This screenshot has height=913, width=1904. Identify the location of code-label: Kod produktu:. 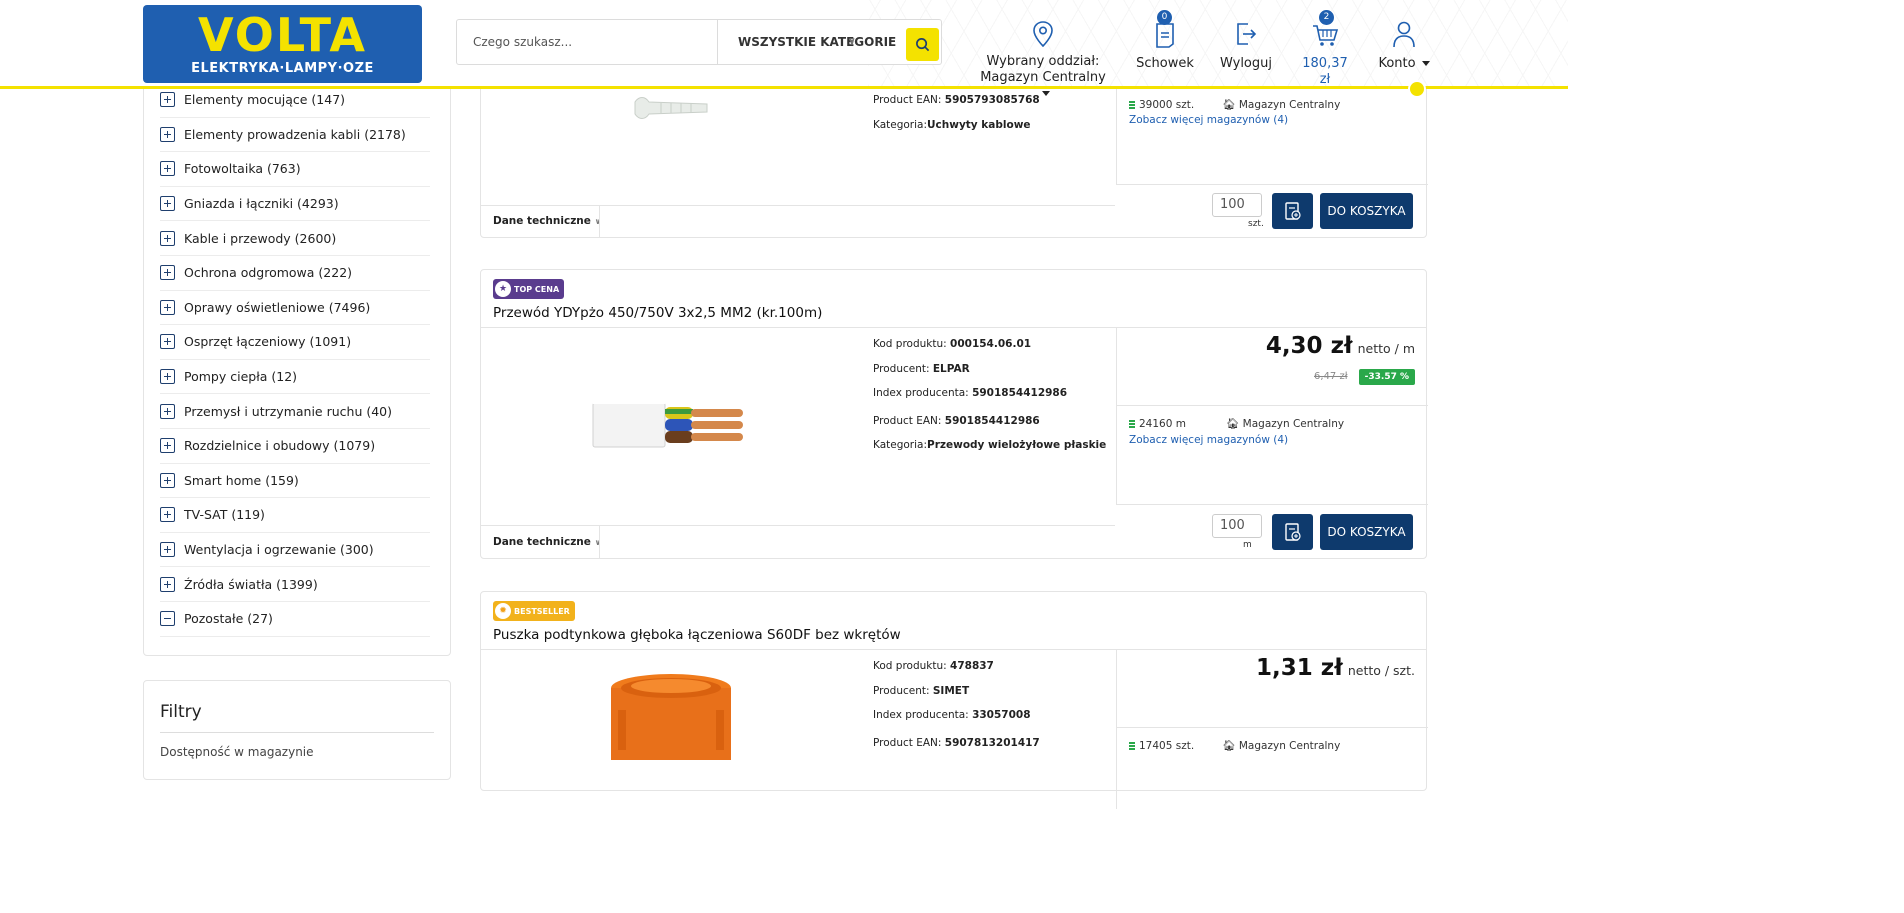
(910, 344).